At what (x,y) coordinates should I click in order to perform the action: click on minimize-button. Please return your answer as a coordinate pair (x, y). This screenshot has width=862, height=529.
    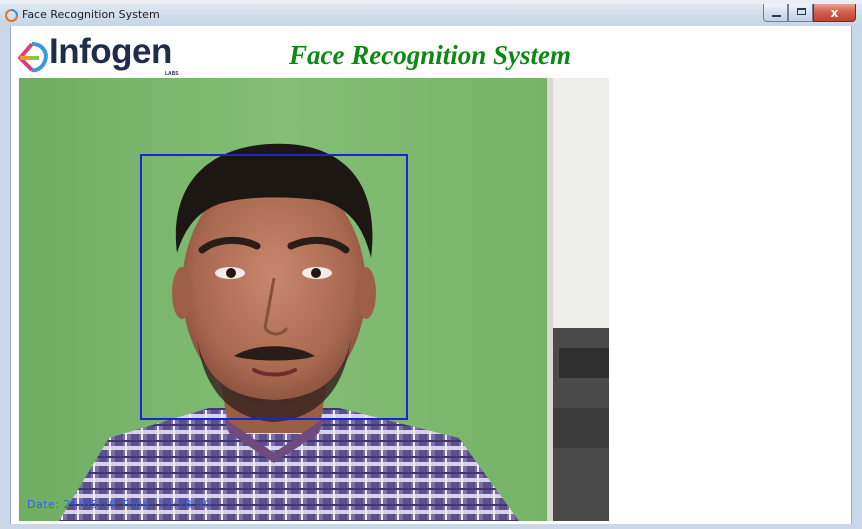
    Looking at the image, I should click on (775, 13).